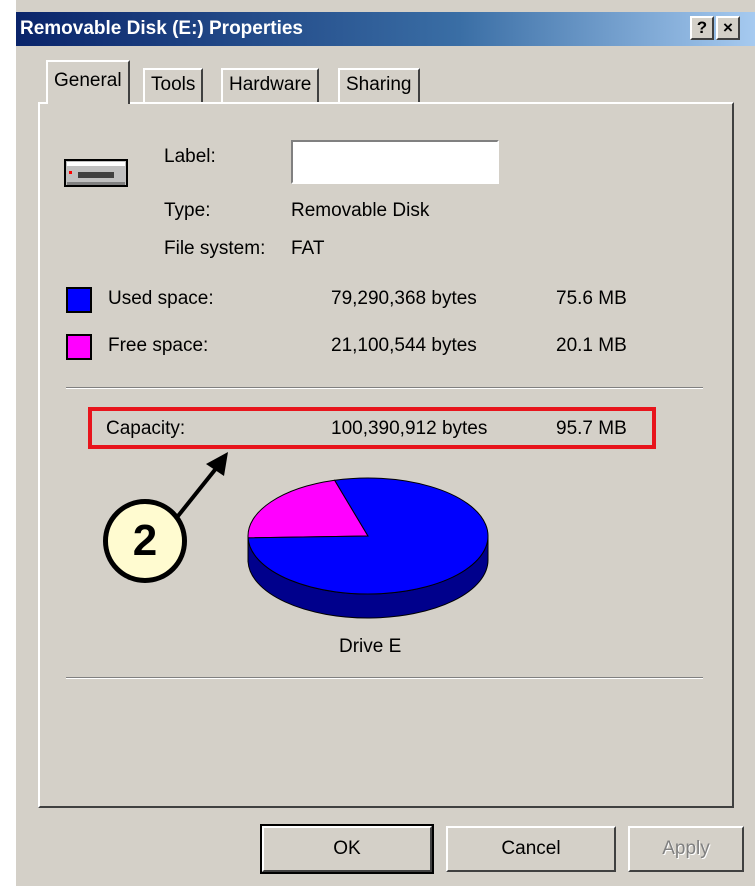  I want to click on callout-number-badge: 2, so click(145, 541).